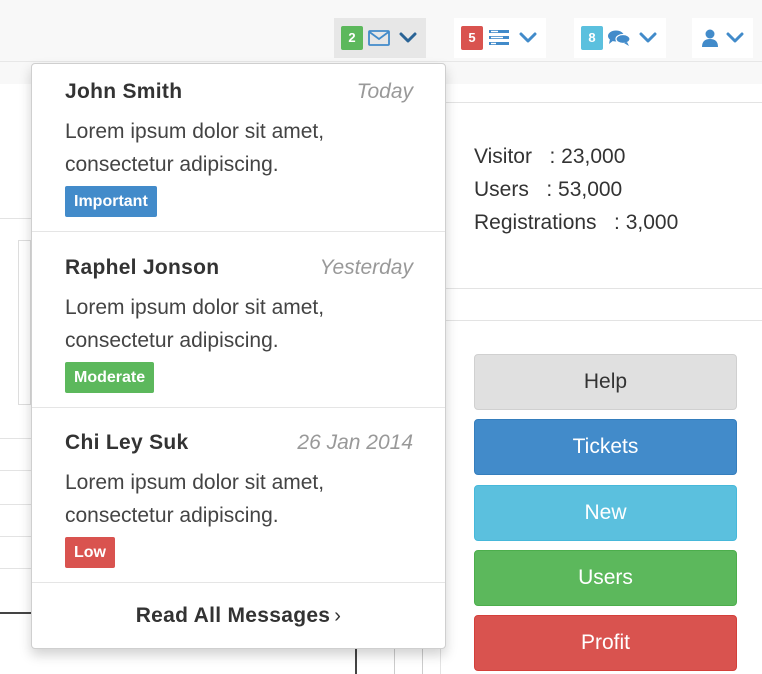 This screenshot has height=674, width=762. I want to click on message-time: Today, so click(384, 91).